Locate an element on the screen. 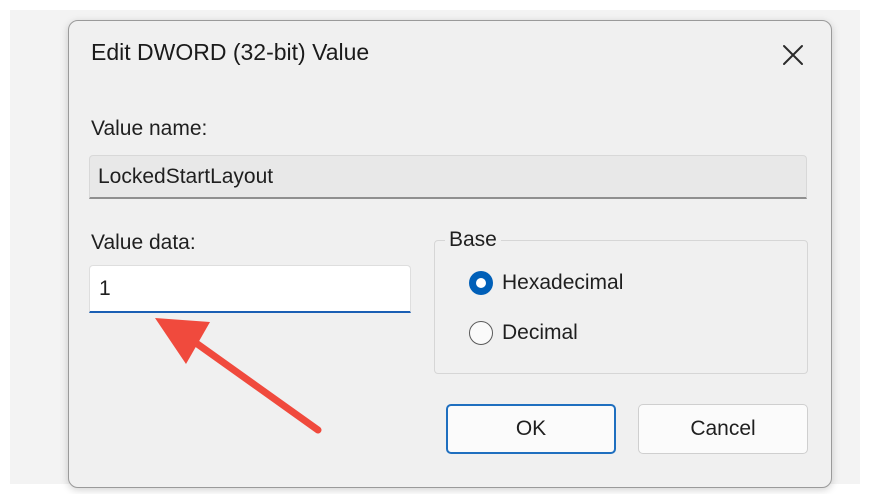 Image resolution: width=870 pixels, height=494 pixels. value-name-text: LockedStartLayout is located at coordinates (186, 176).